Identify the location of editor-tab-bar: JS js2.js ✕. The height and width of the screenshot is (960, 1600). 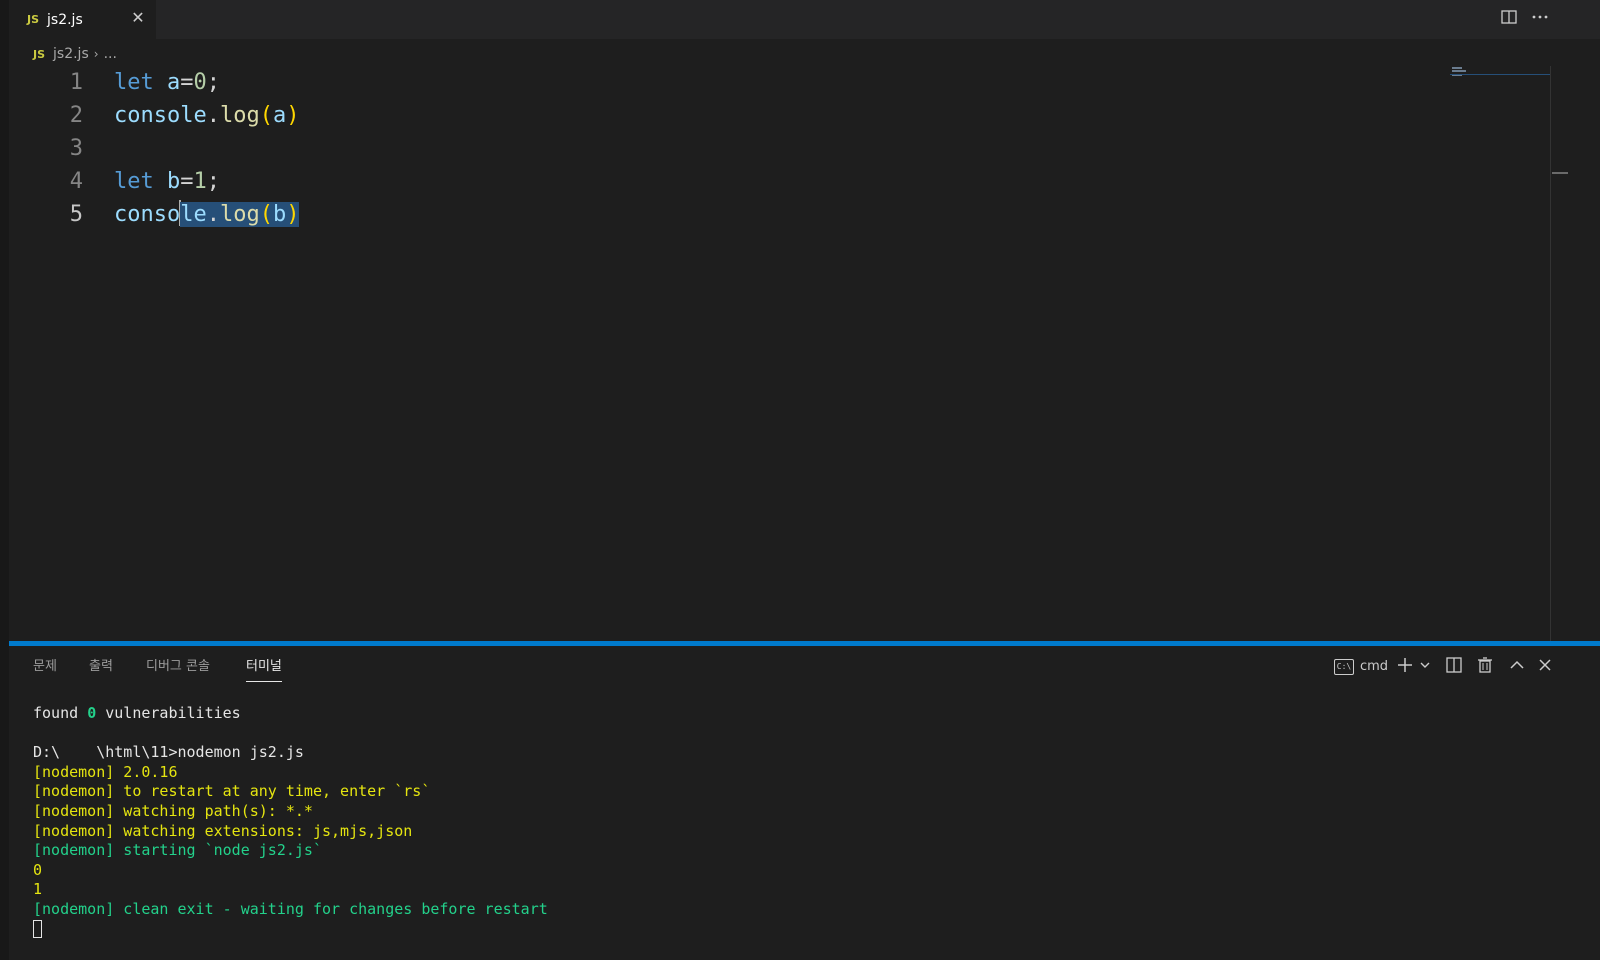
(804, 19).